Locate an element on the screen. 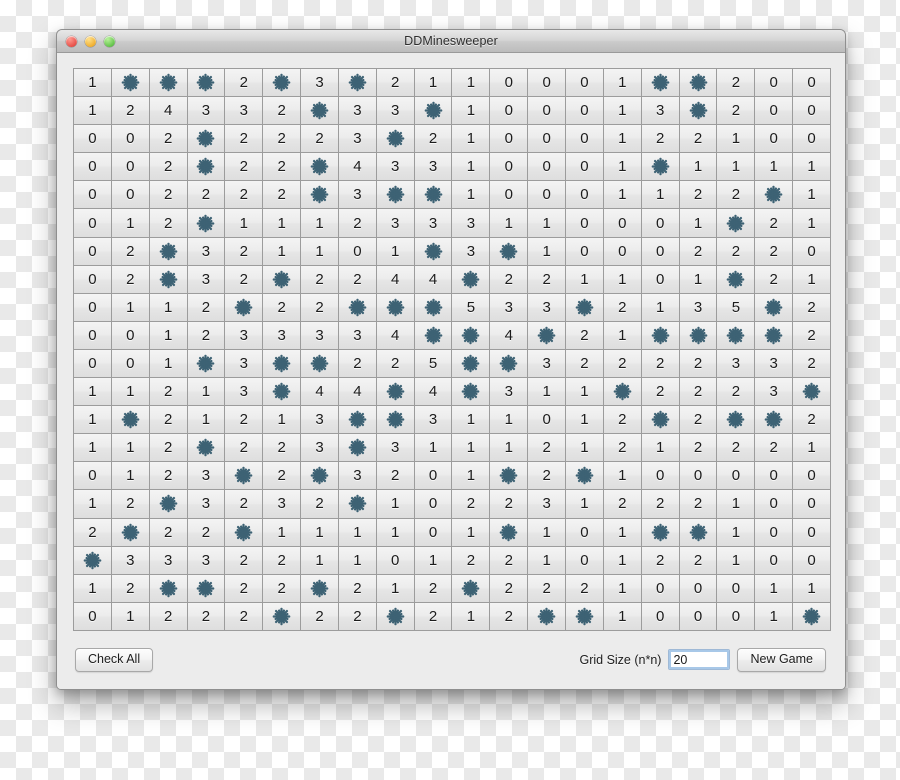 The width and height of the screenshot is (900, 780). grid-cell: 4 is located at coordinates (320, 392).